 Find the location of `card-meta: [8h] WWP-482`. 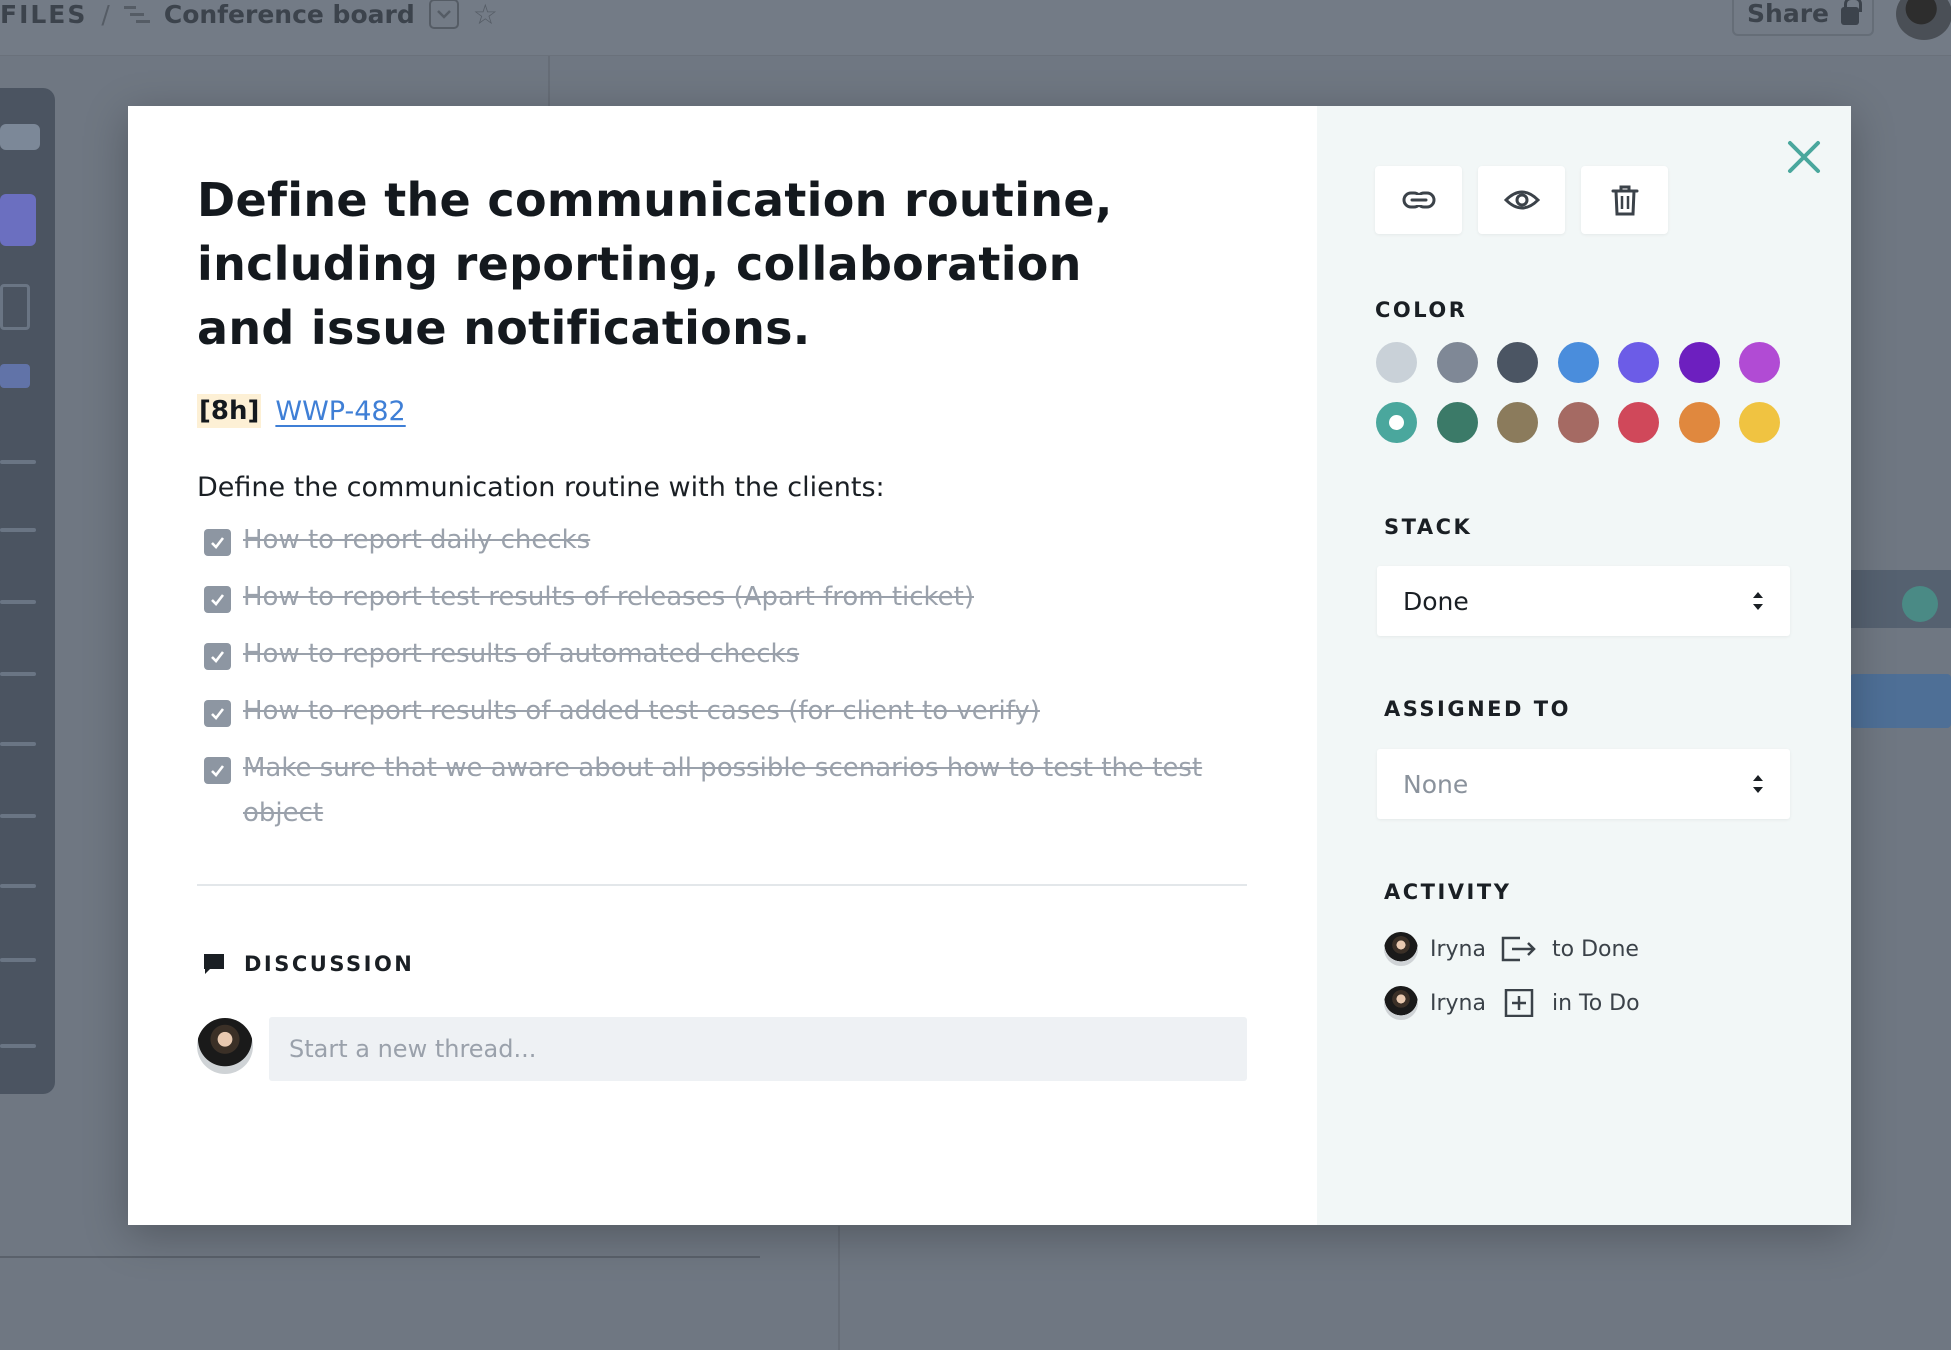

card-meta: [8h] WWP-482 is located at coordinates (301, 411).